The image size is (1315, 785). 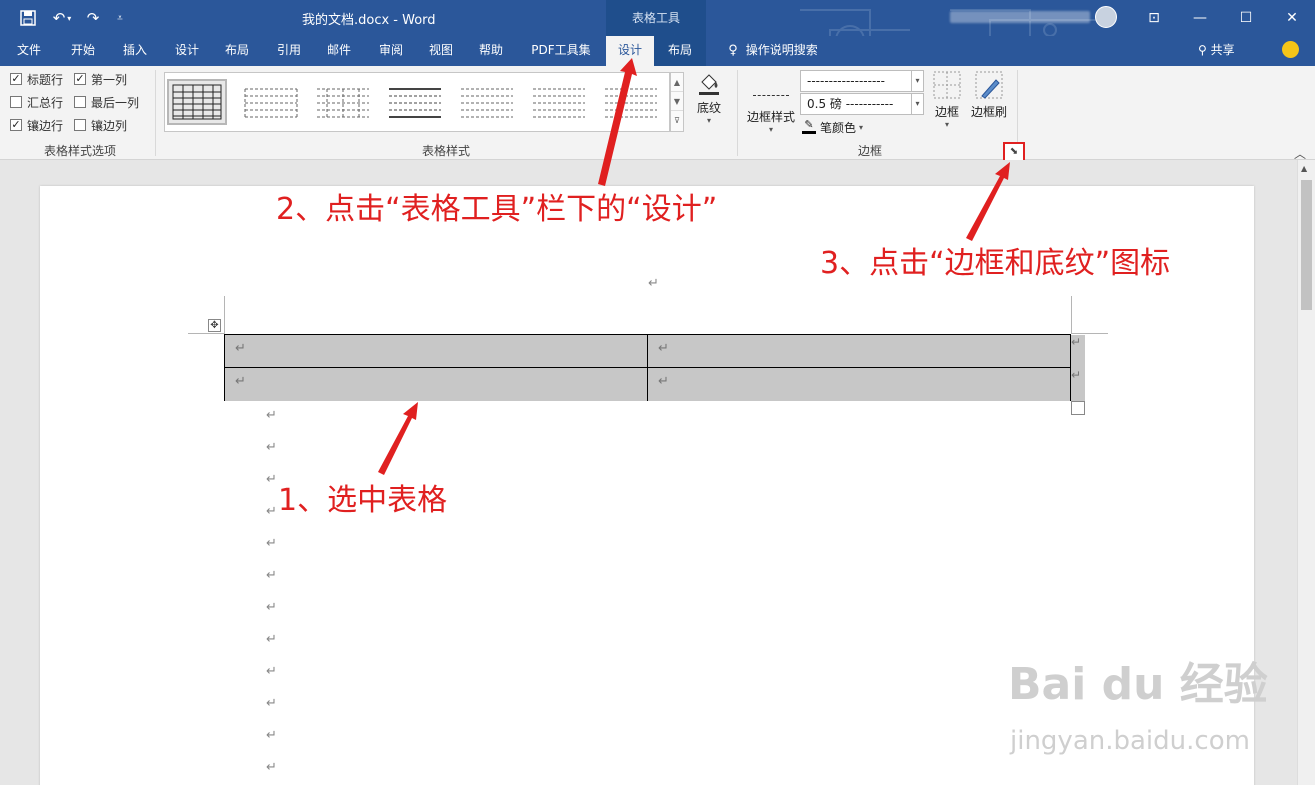 I want to click on arrow-to-launcher, so click(x=988, y=201).